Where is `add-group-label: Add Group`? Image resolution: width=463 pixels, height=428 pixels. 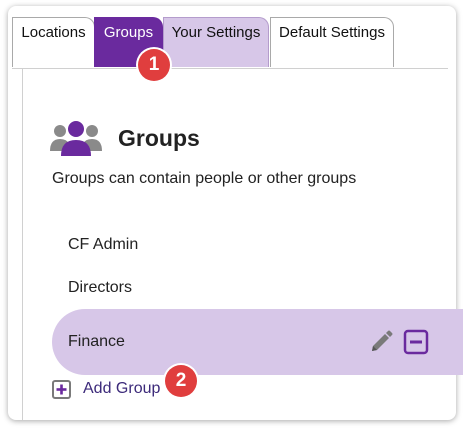 add-group-label: Add Group is located at coordinates (122, 388).